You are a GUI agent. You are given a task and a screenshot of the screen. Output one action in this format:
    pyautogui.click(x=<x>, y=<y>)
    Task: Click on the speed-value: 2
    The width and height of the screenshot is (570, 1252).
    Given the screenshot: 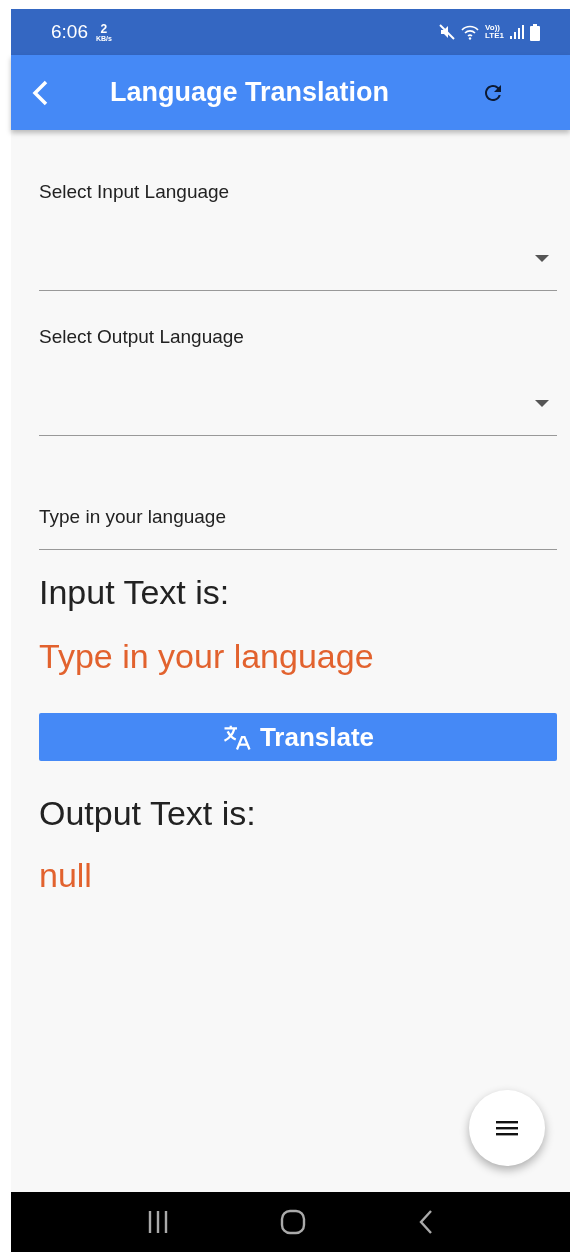 What is the action you would take?
    pyautogui.click(x=104, y=28)
    